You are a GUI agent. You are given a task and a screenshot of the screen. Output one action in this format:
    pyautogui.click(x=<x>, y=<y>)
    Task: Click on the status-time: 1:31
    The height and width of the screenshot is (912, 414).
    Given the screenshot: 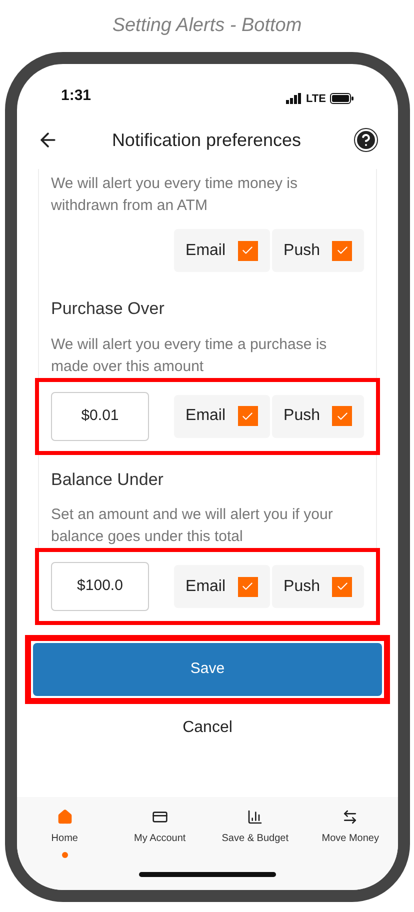 What is the action you would take?
    pyautogui.click(x=76, y=96)
    